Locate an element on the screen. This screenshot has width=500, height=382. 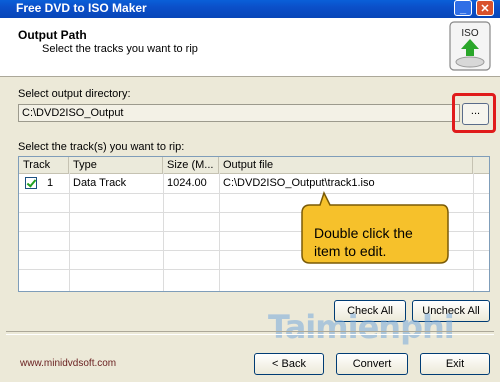
column-header-spacer is located at coordinates (481, 165).